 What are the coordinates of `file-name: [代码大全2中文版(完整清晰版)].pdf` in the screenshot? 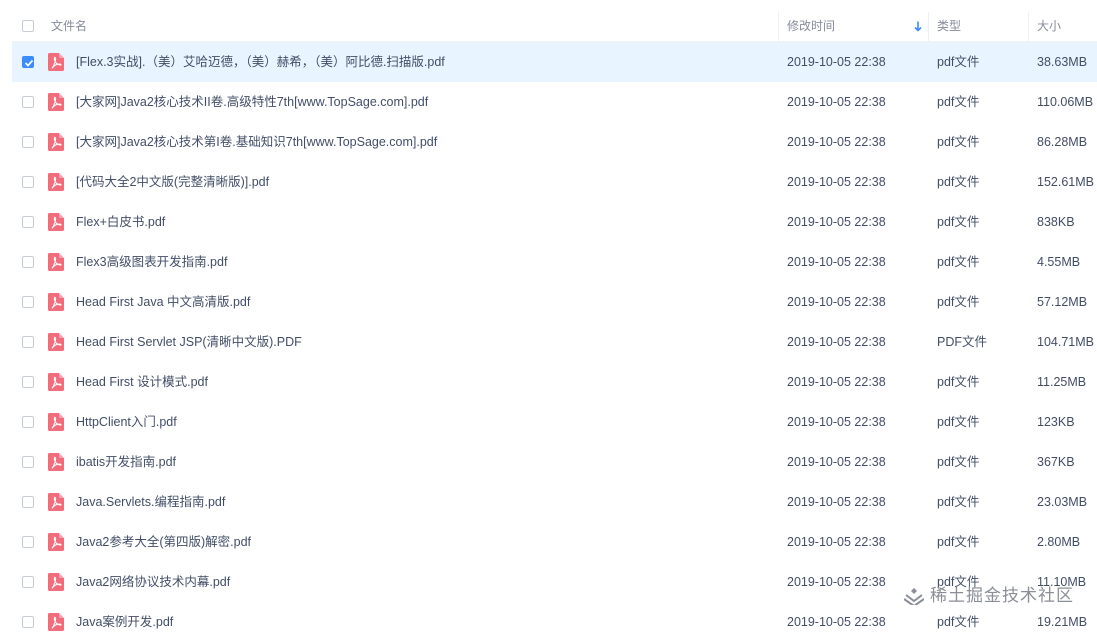 It's located at (172, 182).